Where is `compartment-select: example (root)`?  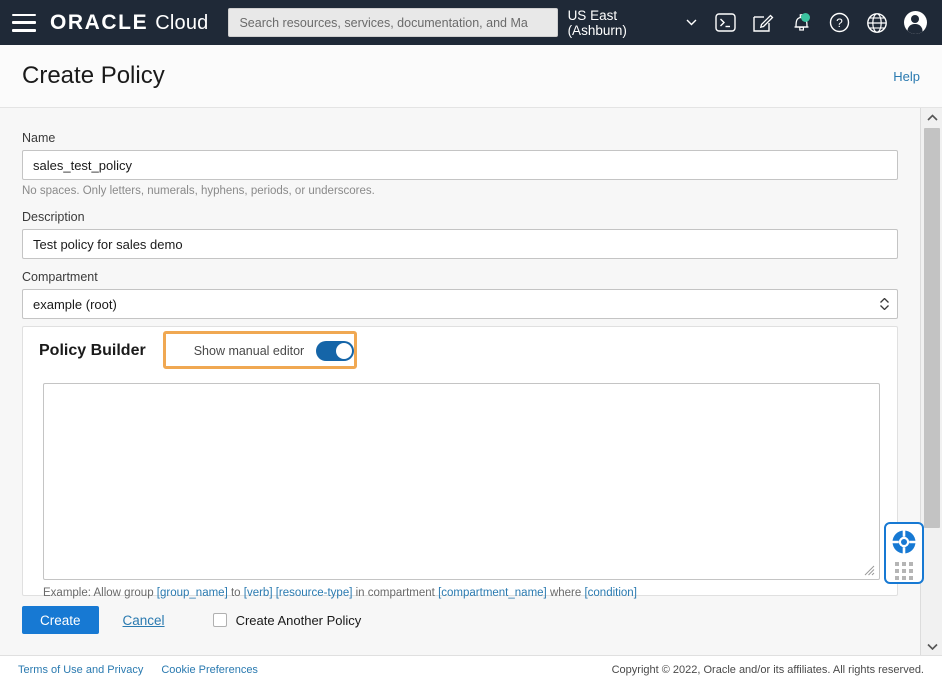 compartment-select: example (root) is located at coordinates (460, 304).